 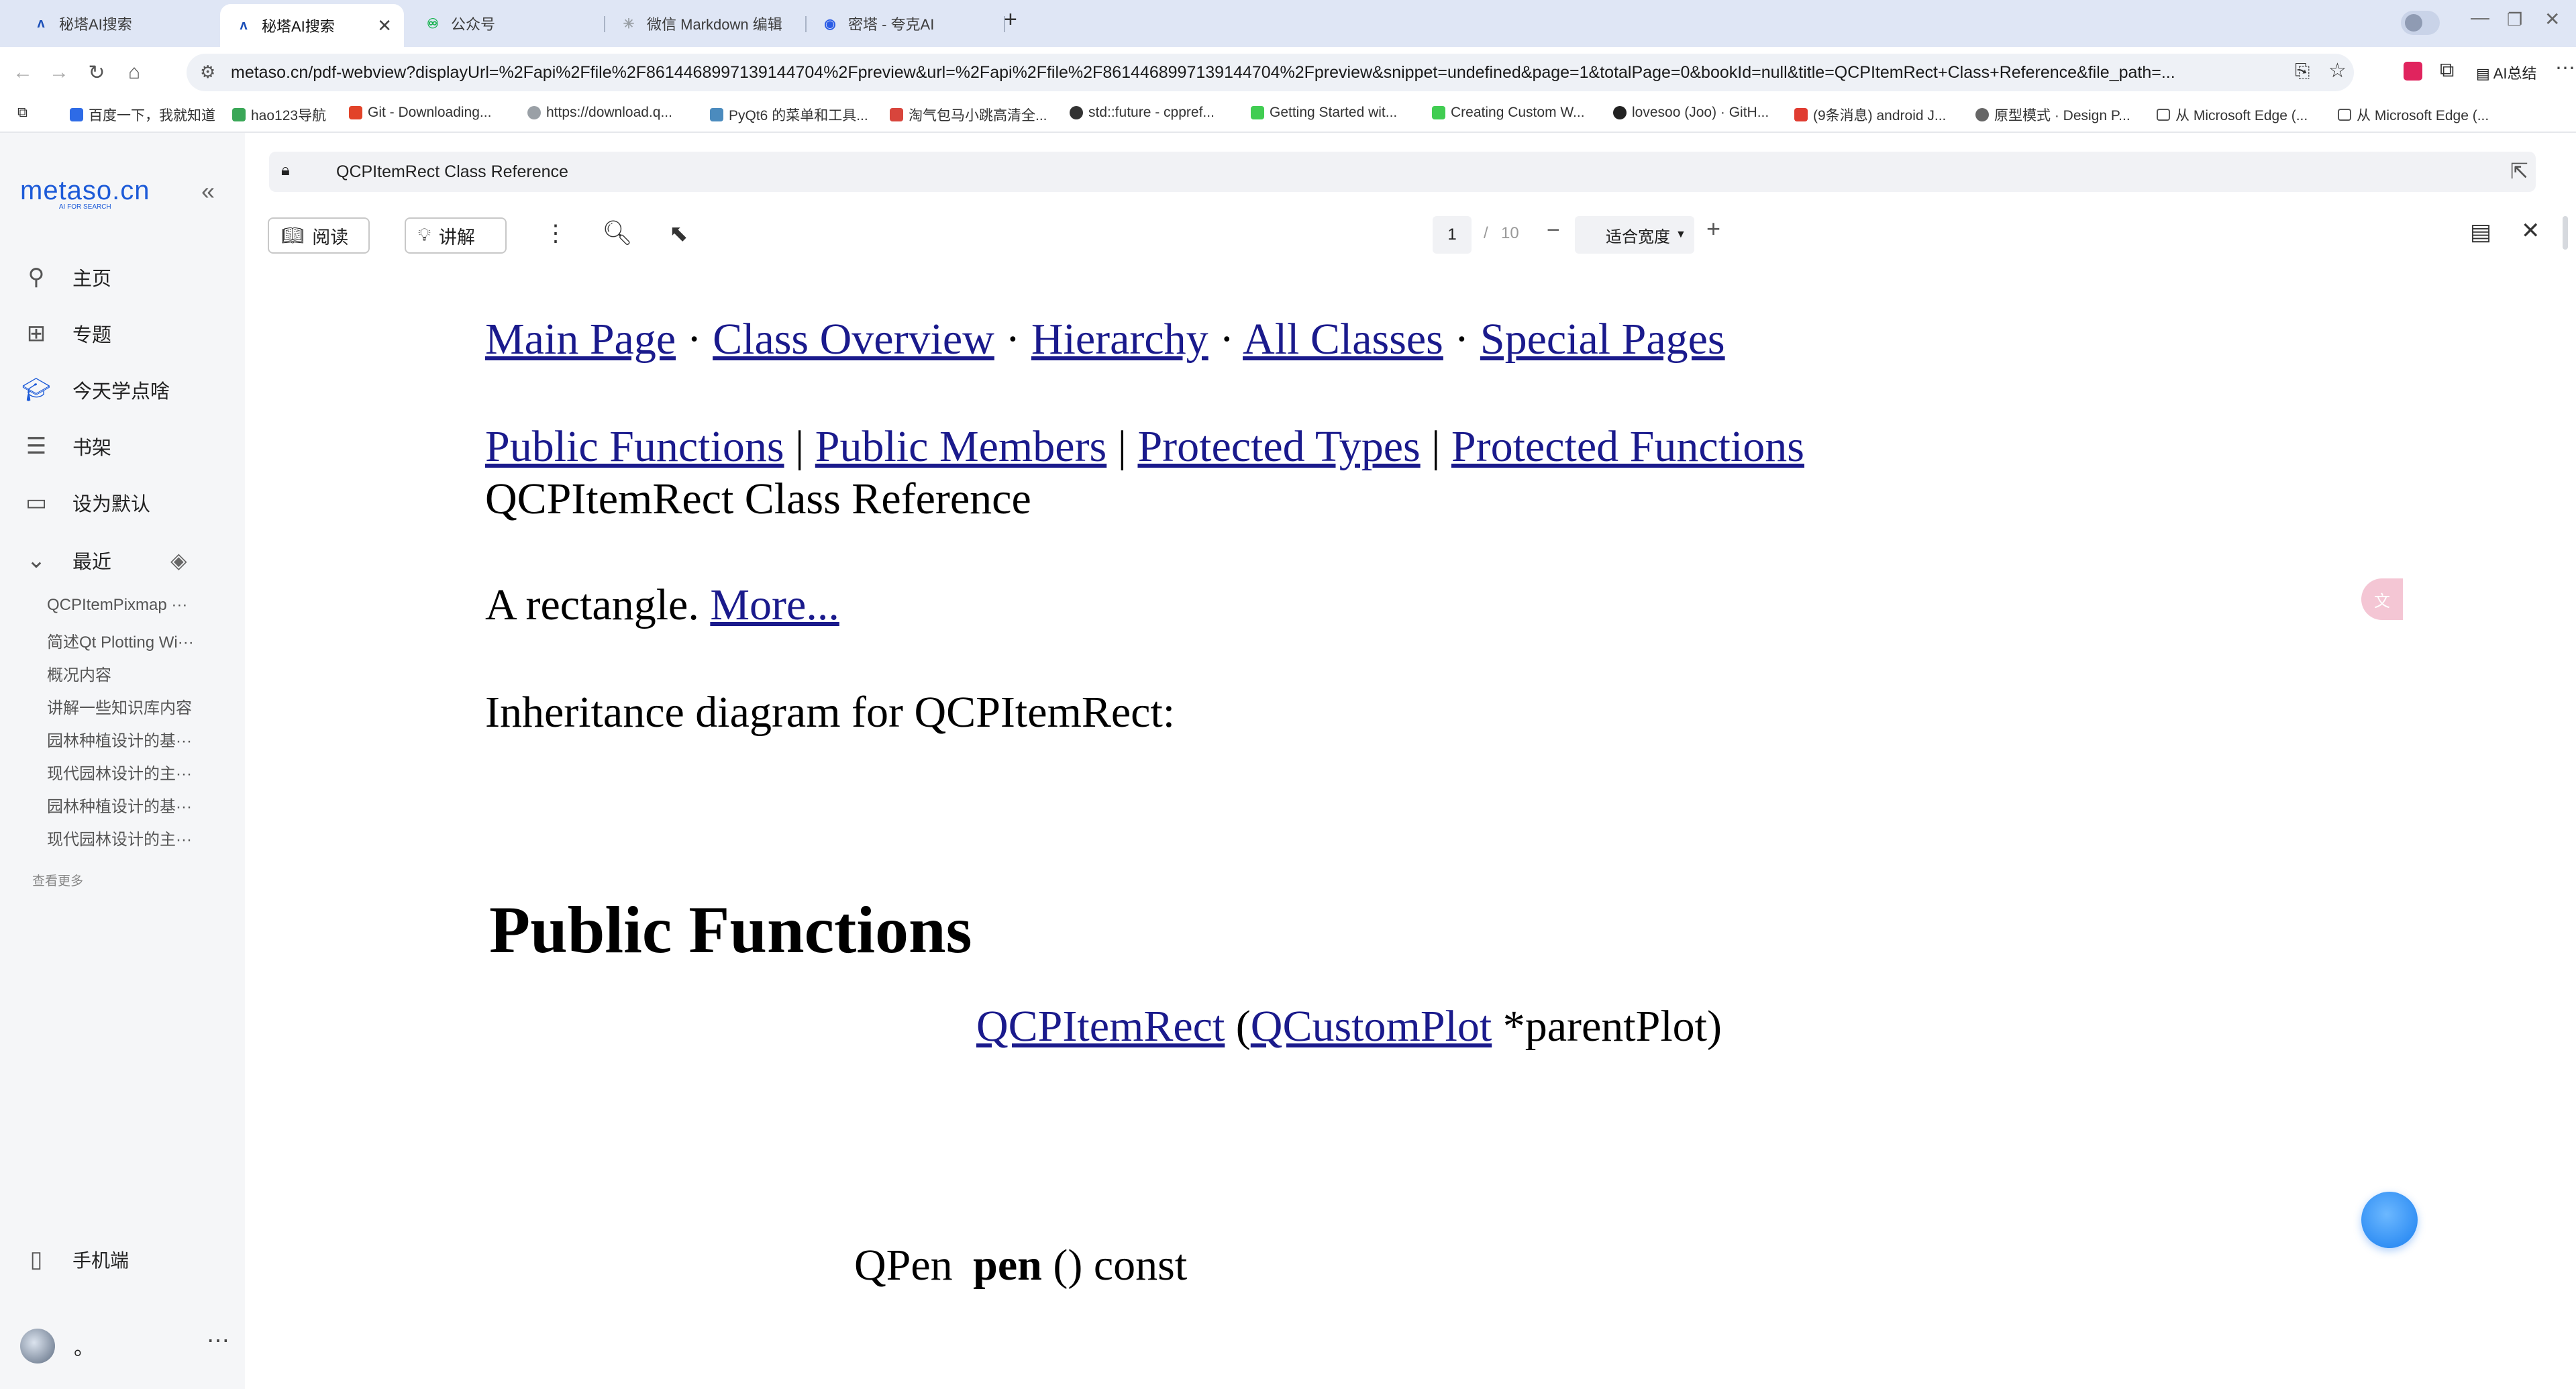 I want to click on profile-button, so click(x=2420, y=23).